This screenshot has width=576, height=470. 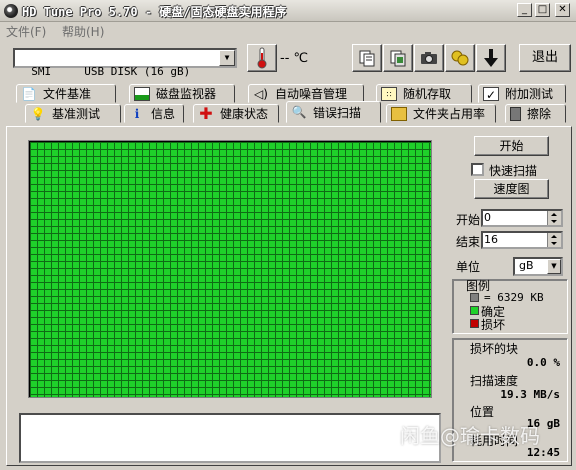 What do you see at coordinates (468, 267) in the screenshot?
I see `unit-label: 单位` at bounding box center [468, 267].